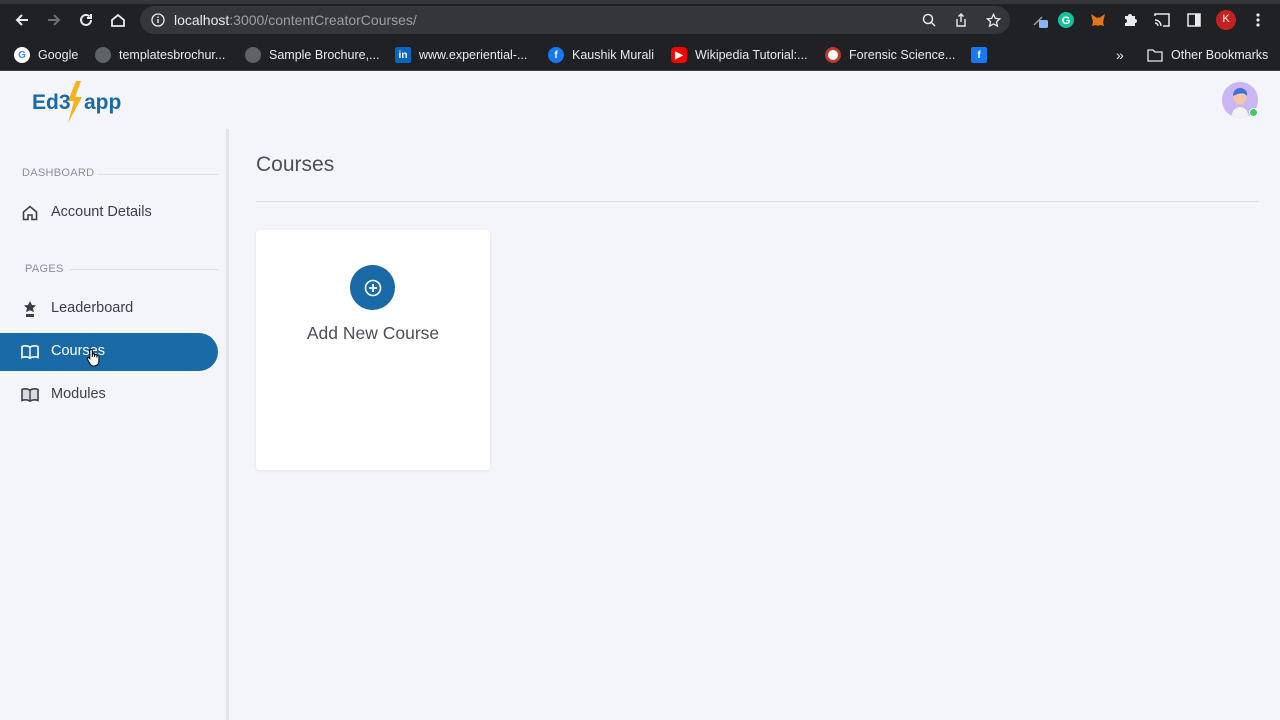 The image size is (1280, 720). What do you see at coordinates (92, 308) in the screenshot?
I see `sidebar-item-label: Leaderboard` at bounding box center [92, 308].